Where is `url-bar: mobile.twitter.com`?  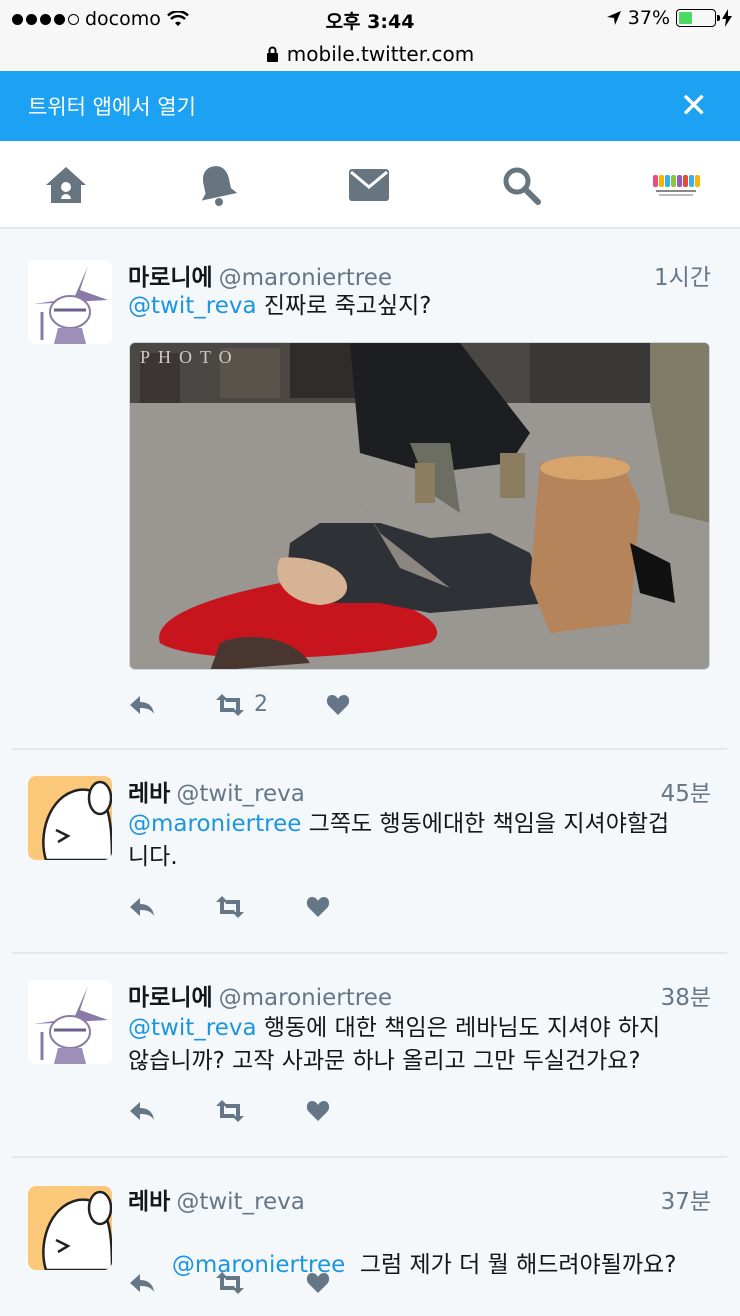
url-bar: mobile.twitter.com is located at coordinates (370, 53).